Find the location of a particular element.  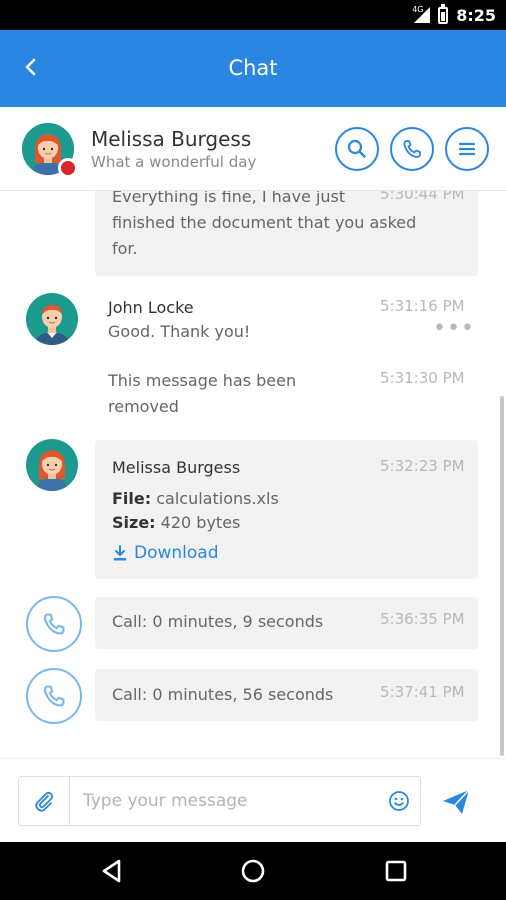

attach-button is located at coordinates (44, 801).